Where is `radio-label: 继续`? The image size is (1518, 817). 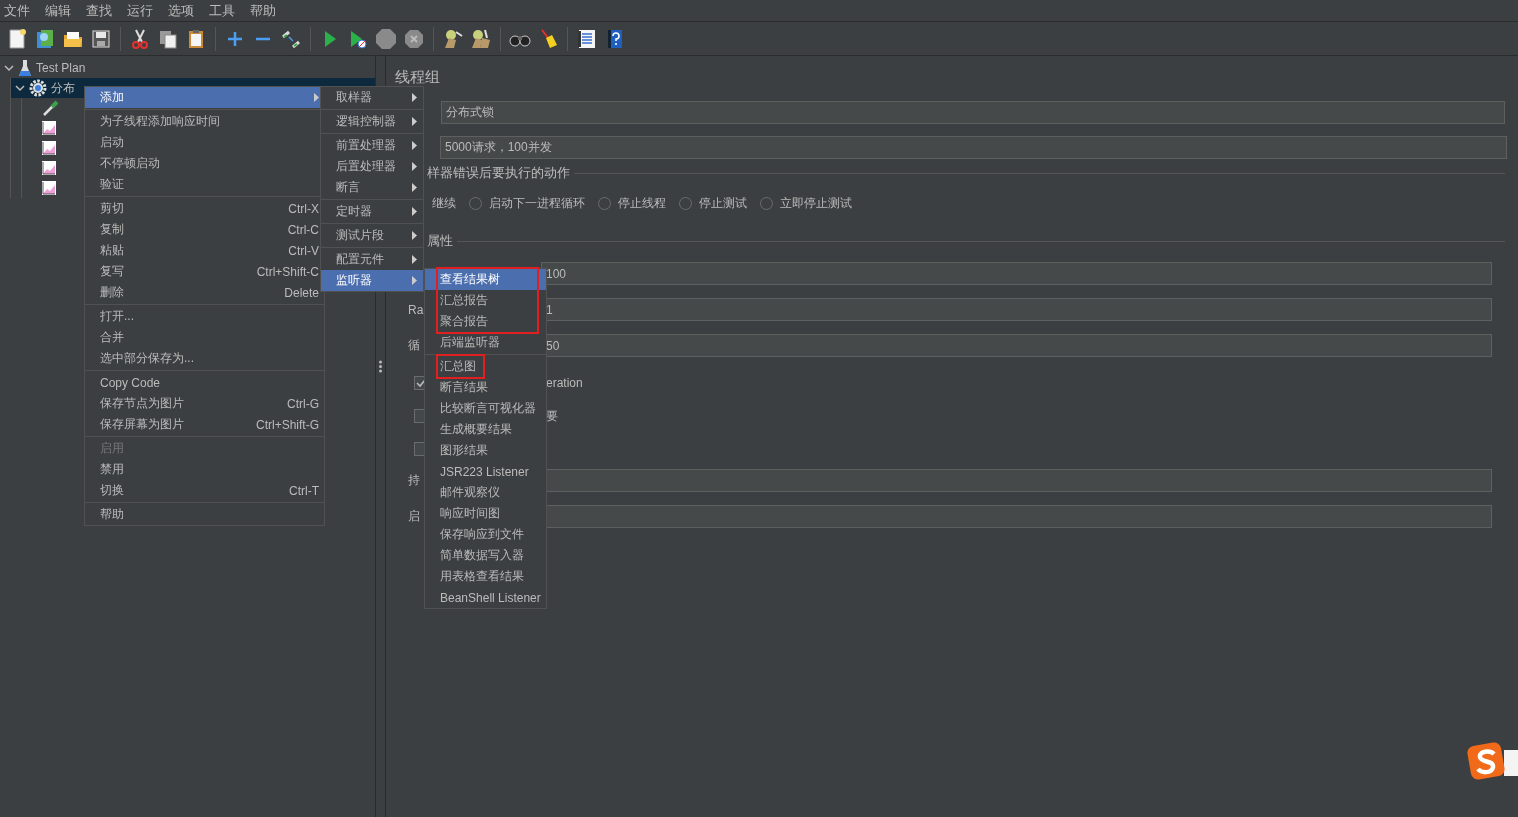 radio-label: 继续 is located at coordinates (444, 203).